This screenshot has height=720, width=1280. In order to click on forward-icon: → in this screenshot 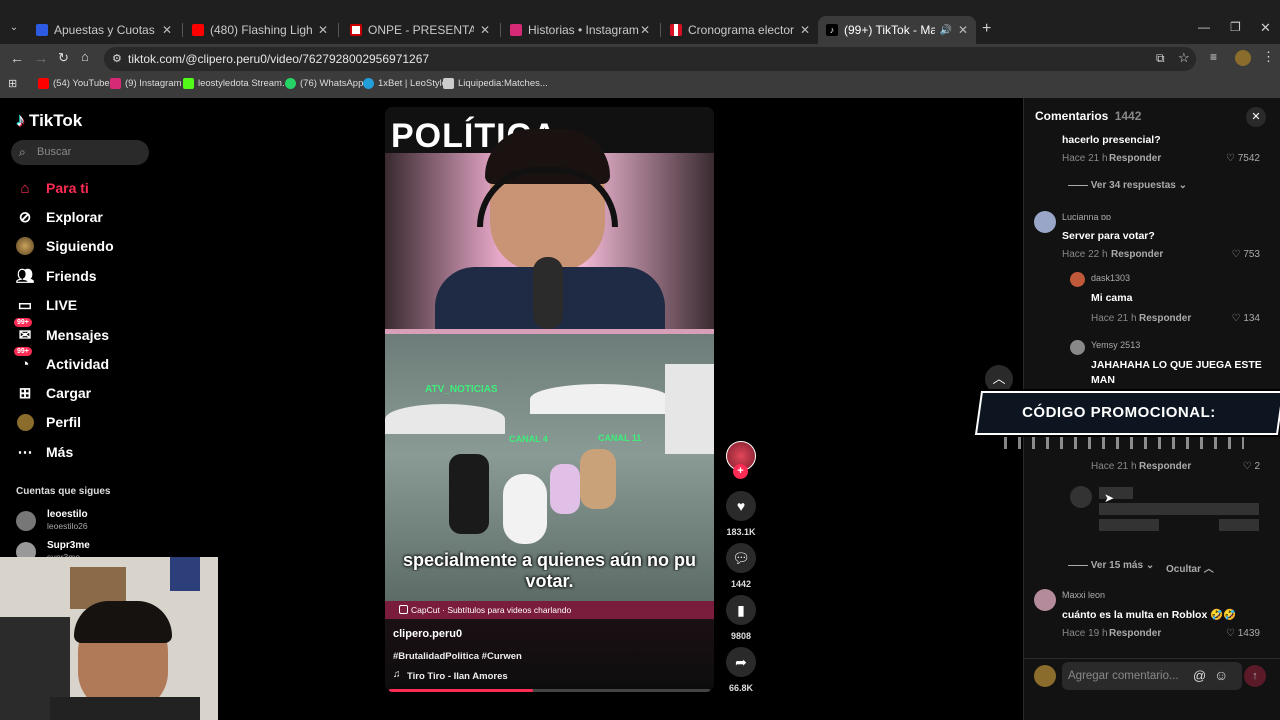, I will do `click(41, 58)`.